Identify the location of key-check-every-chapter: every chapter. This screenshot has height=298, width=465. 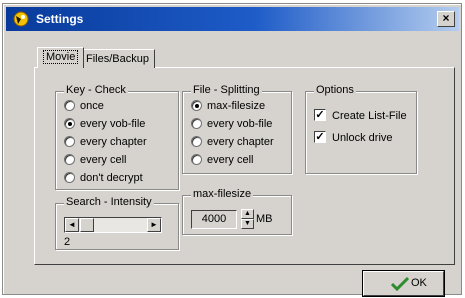
(105, 143).